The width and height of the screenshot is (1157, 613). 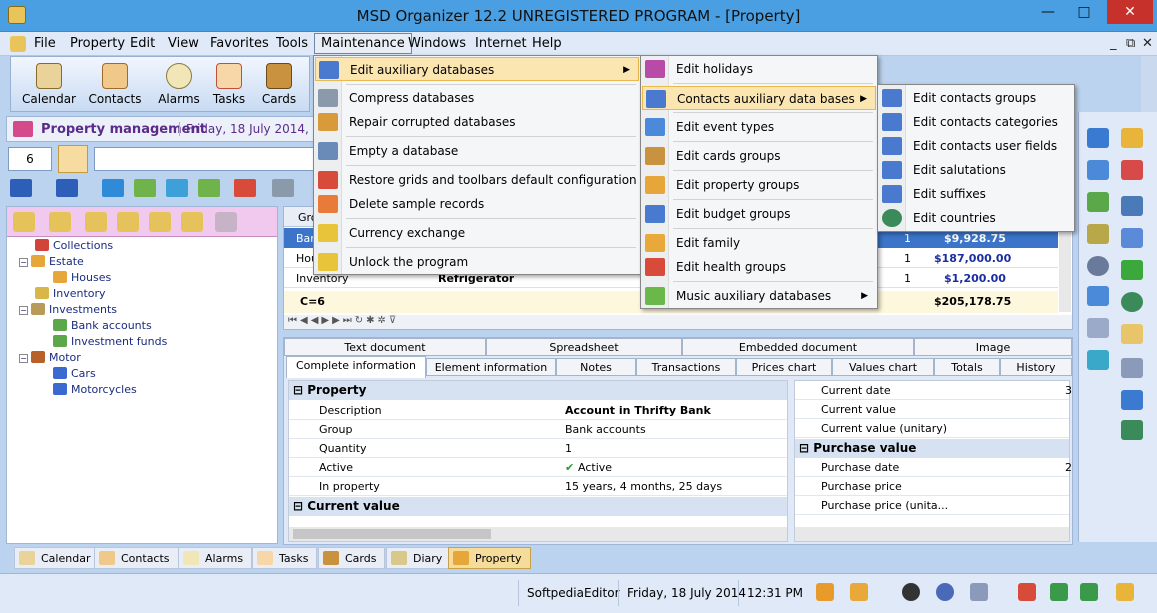 I want to click on section-current-value: ⊟ Current value, so click(x=538, y=506).